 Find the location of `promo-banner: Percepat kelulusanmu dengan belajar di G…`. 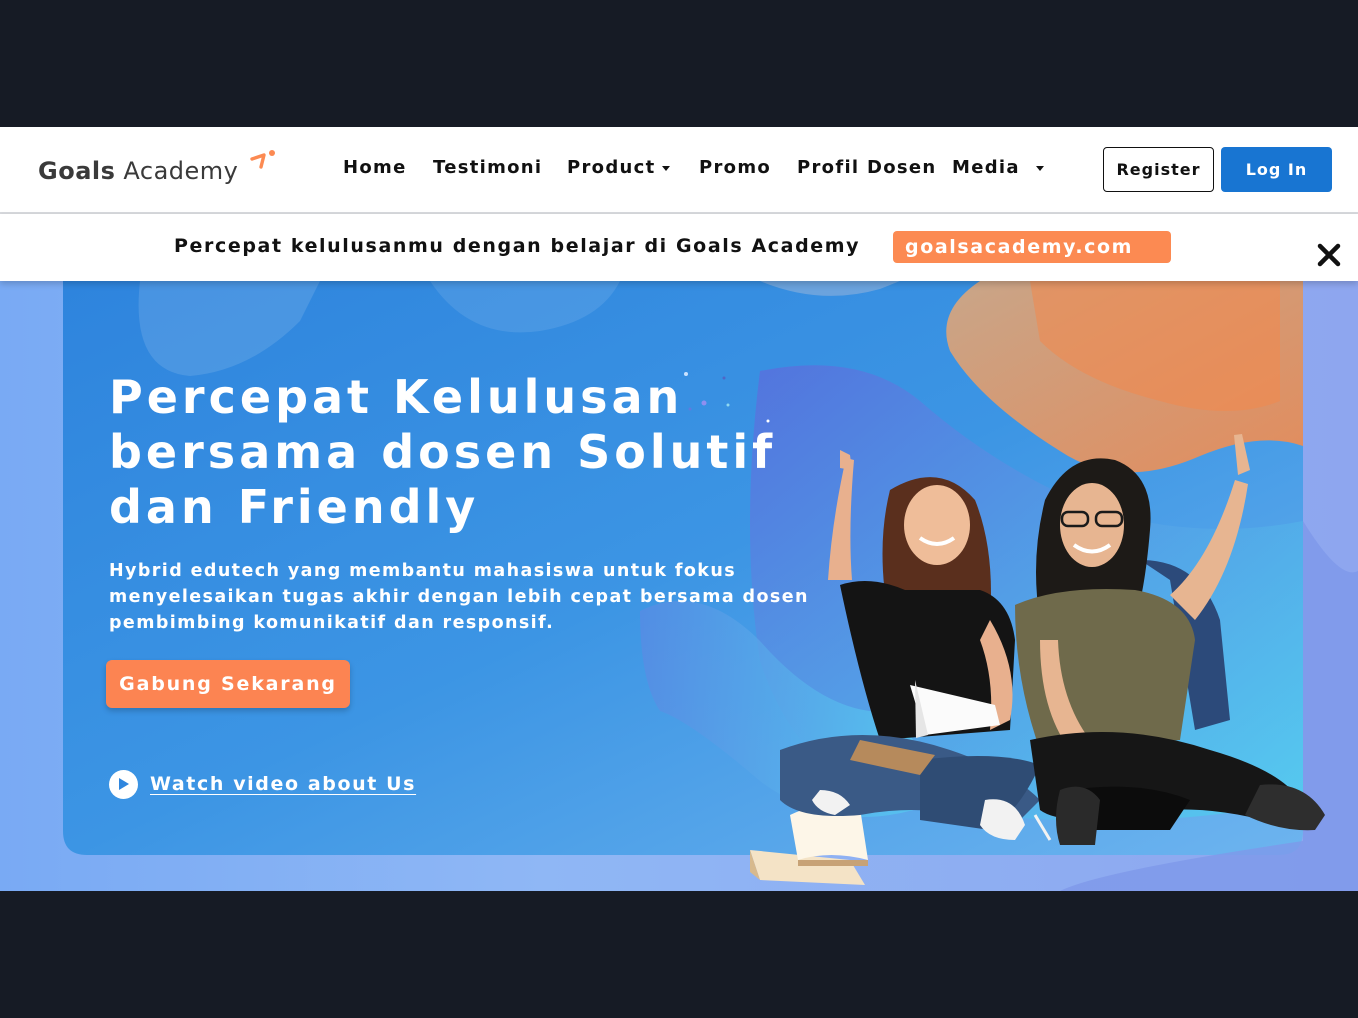

promo-banner: Percepat kelulusanmu dengan belajar di G… is located at coordinates (679, 247).